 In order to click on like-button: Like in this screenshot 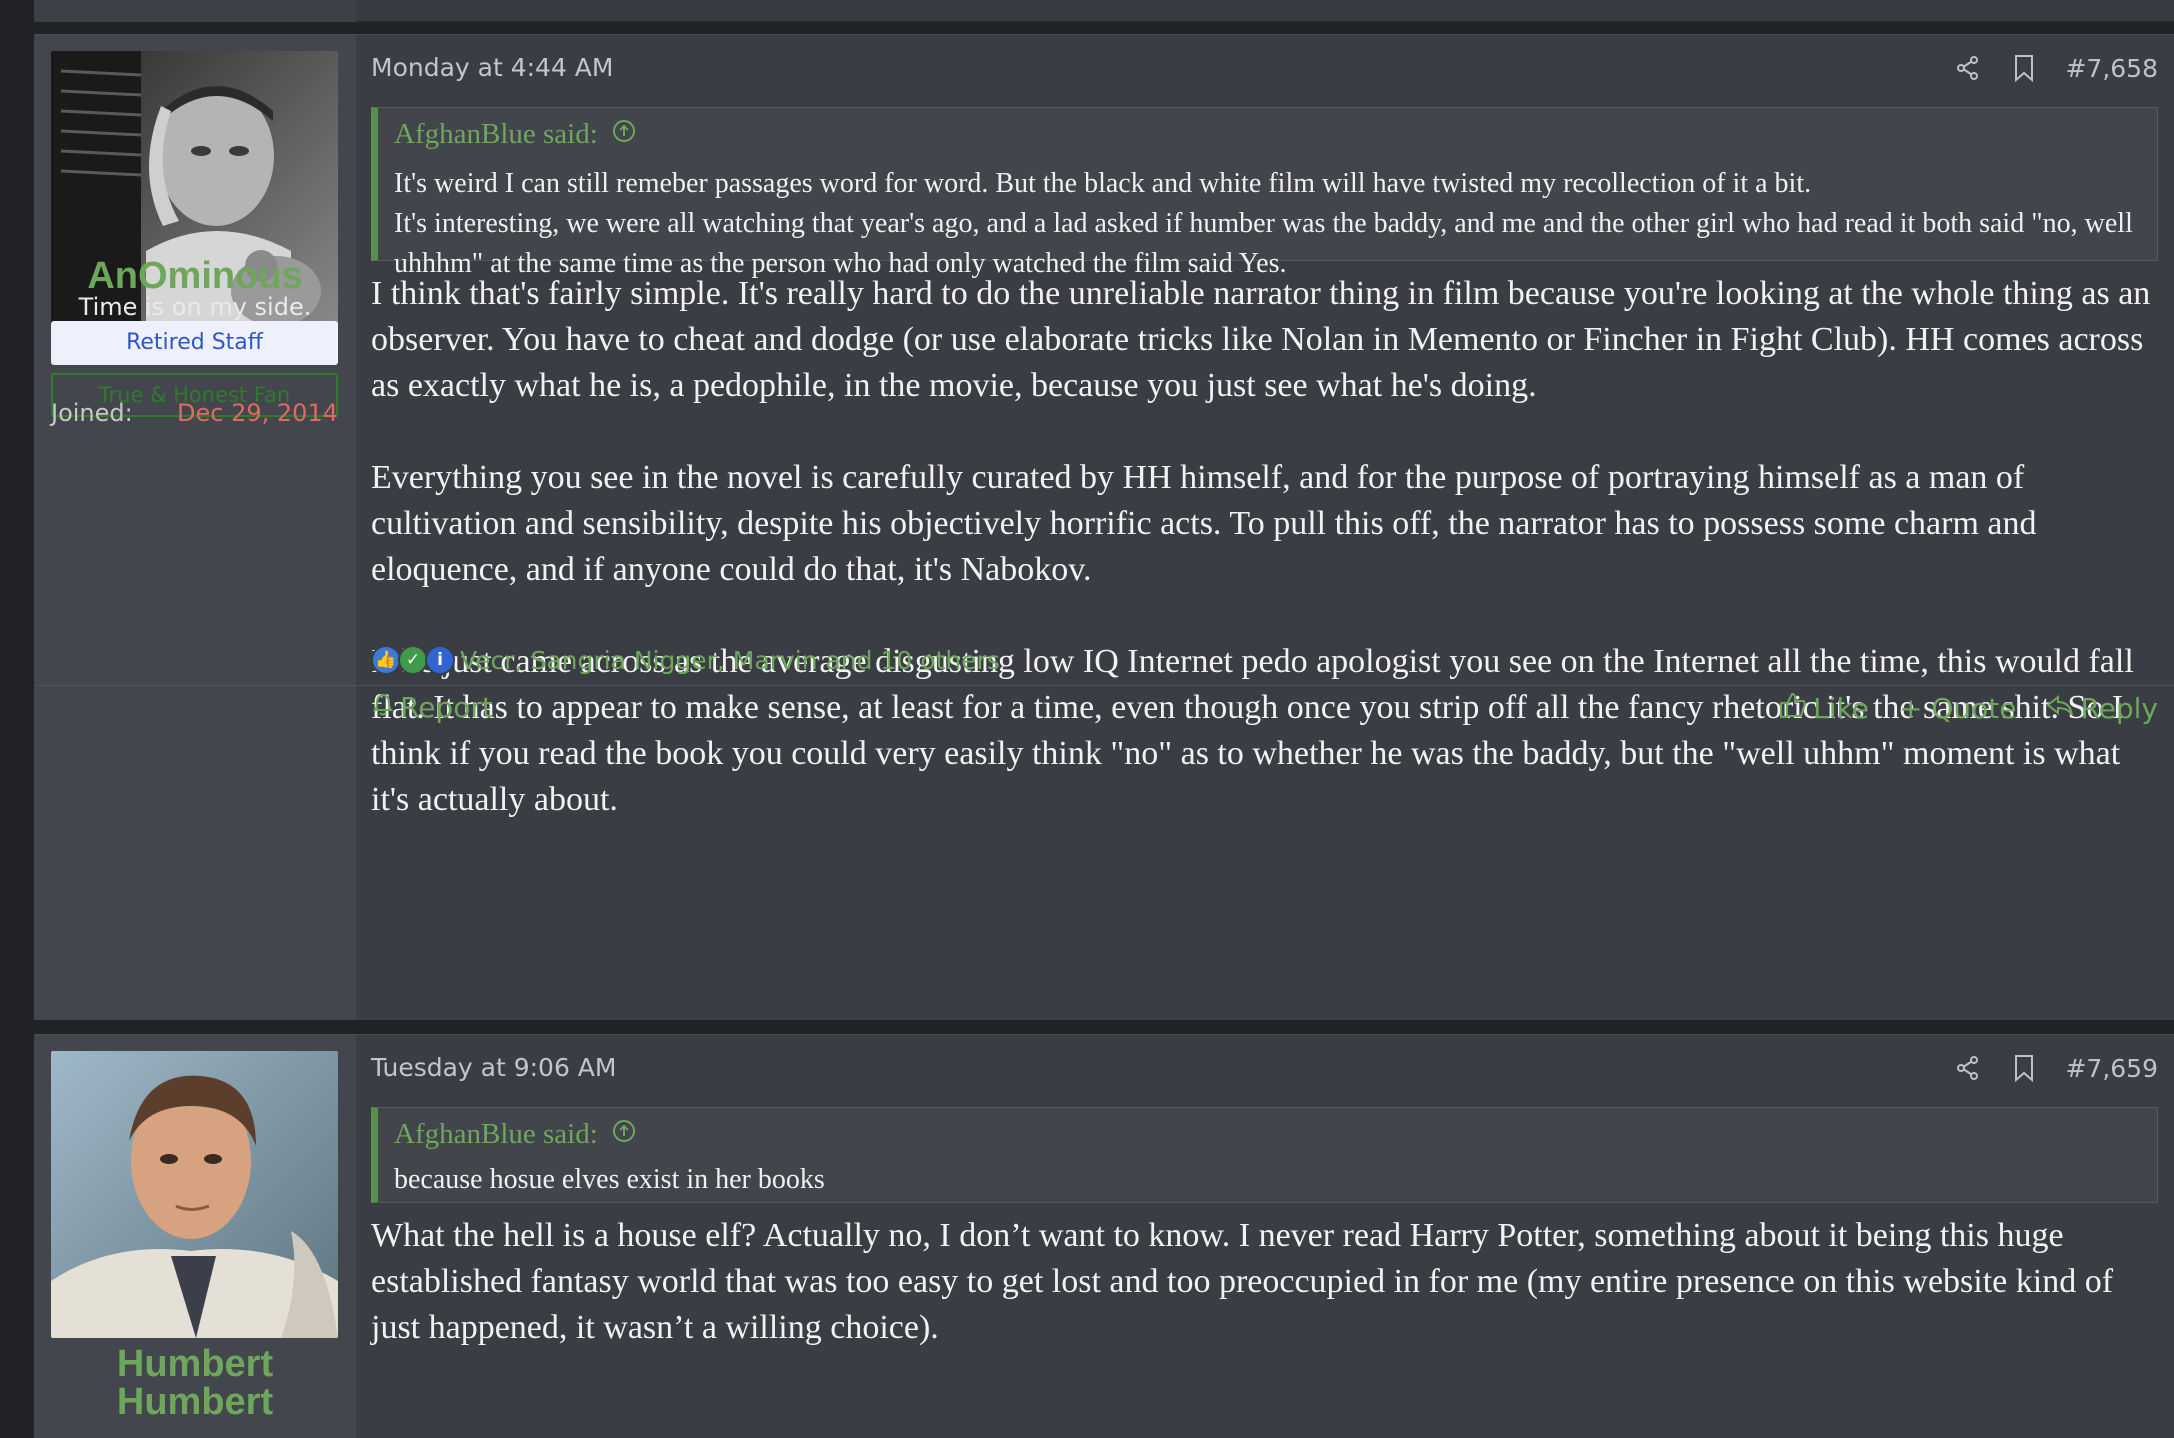, I will do `click(1824, 708)`.